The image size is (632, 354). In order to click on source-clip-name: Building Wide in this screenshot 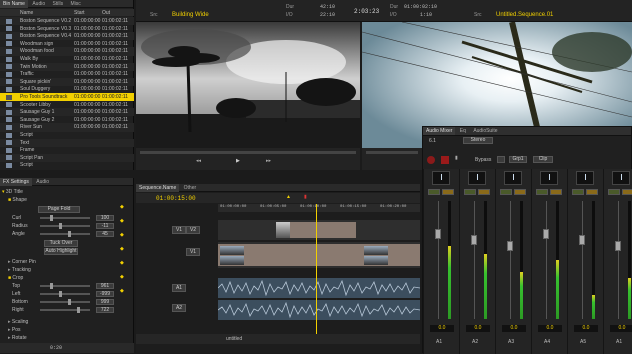, I will do `click(190, 15)`.